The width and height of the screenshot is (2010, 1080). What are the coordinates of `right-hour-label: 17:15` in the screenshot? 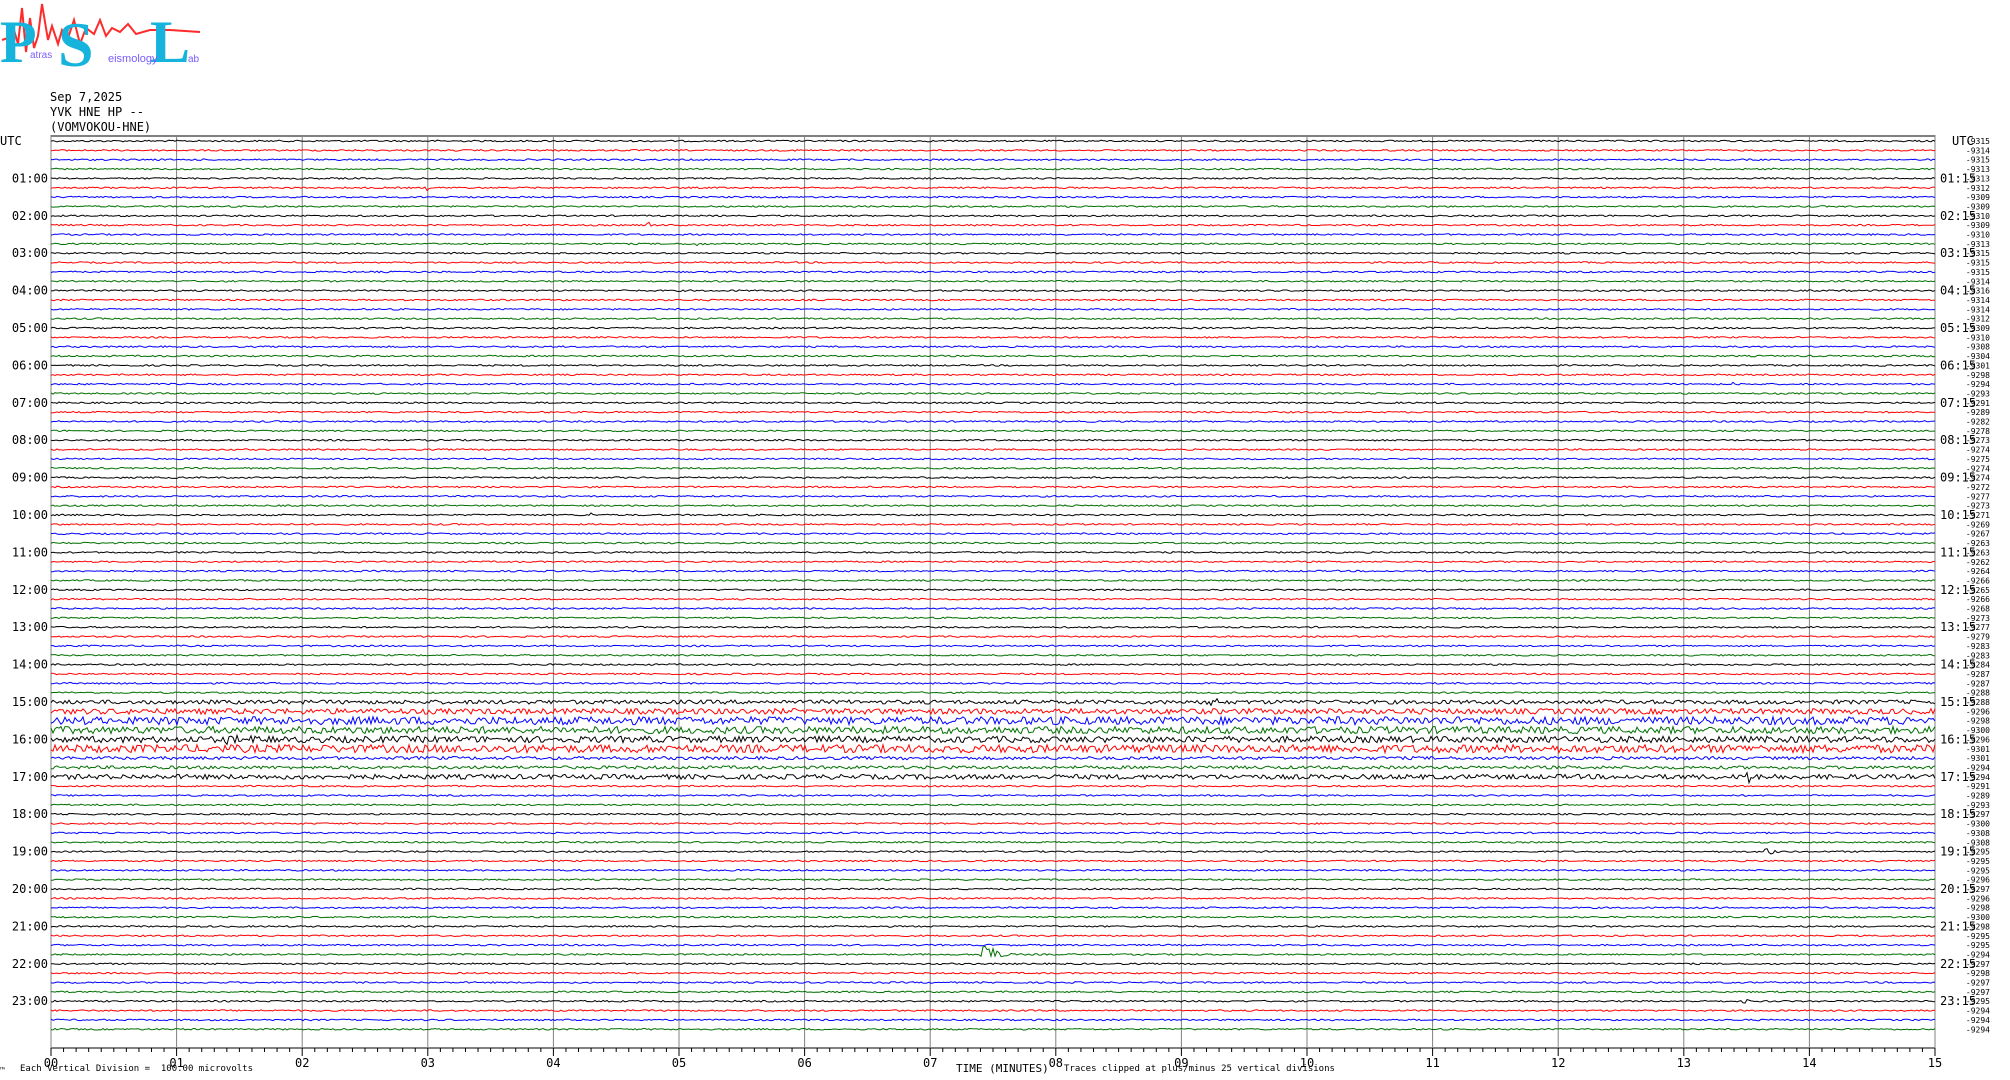 It's located at (1958, 777).